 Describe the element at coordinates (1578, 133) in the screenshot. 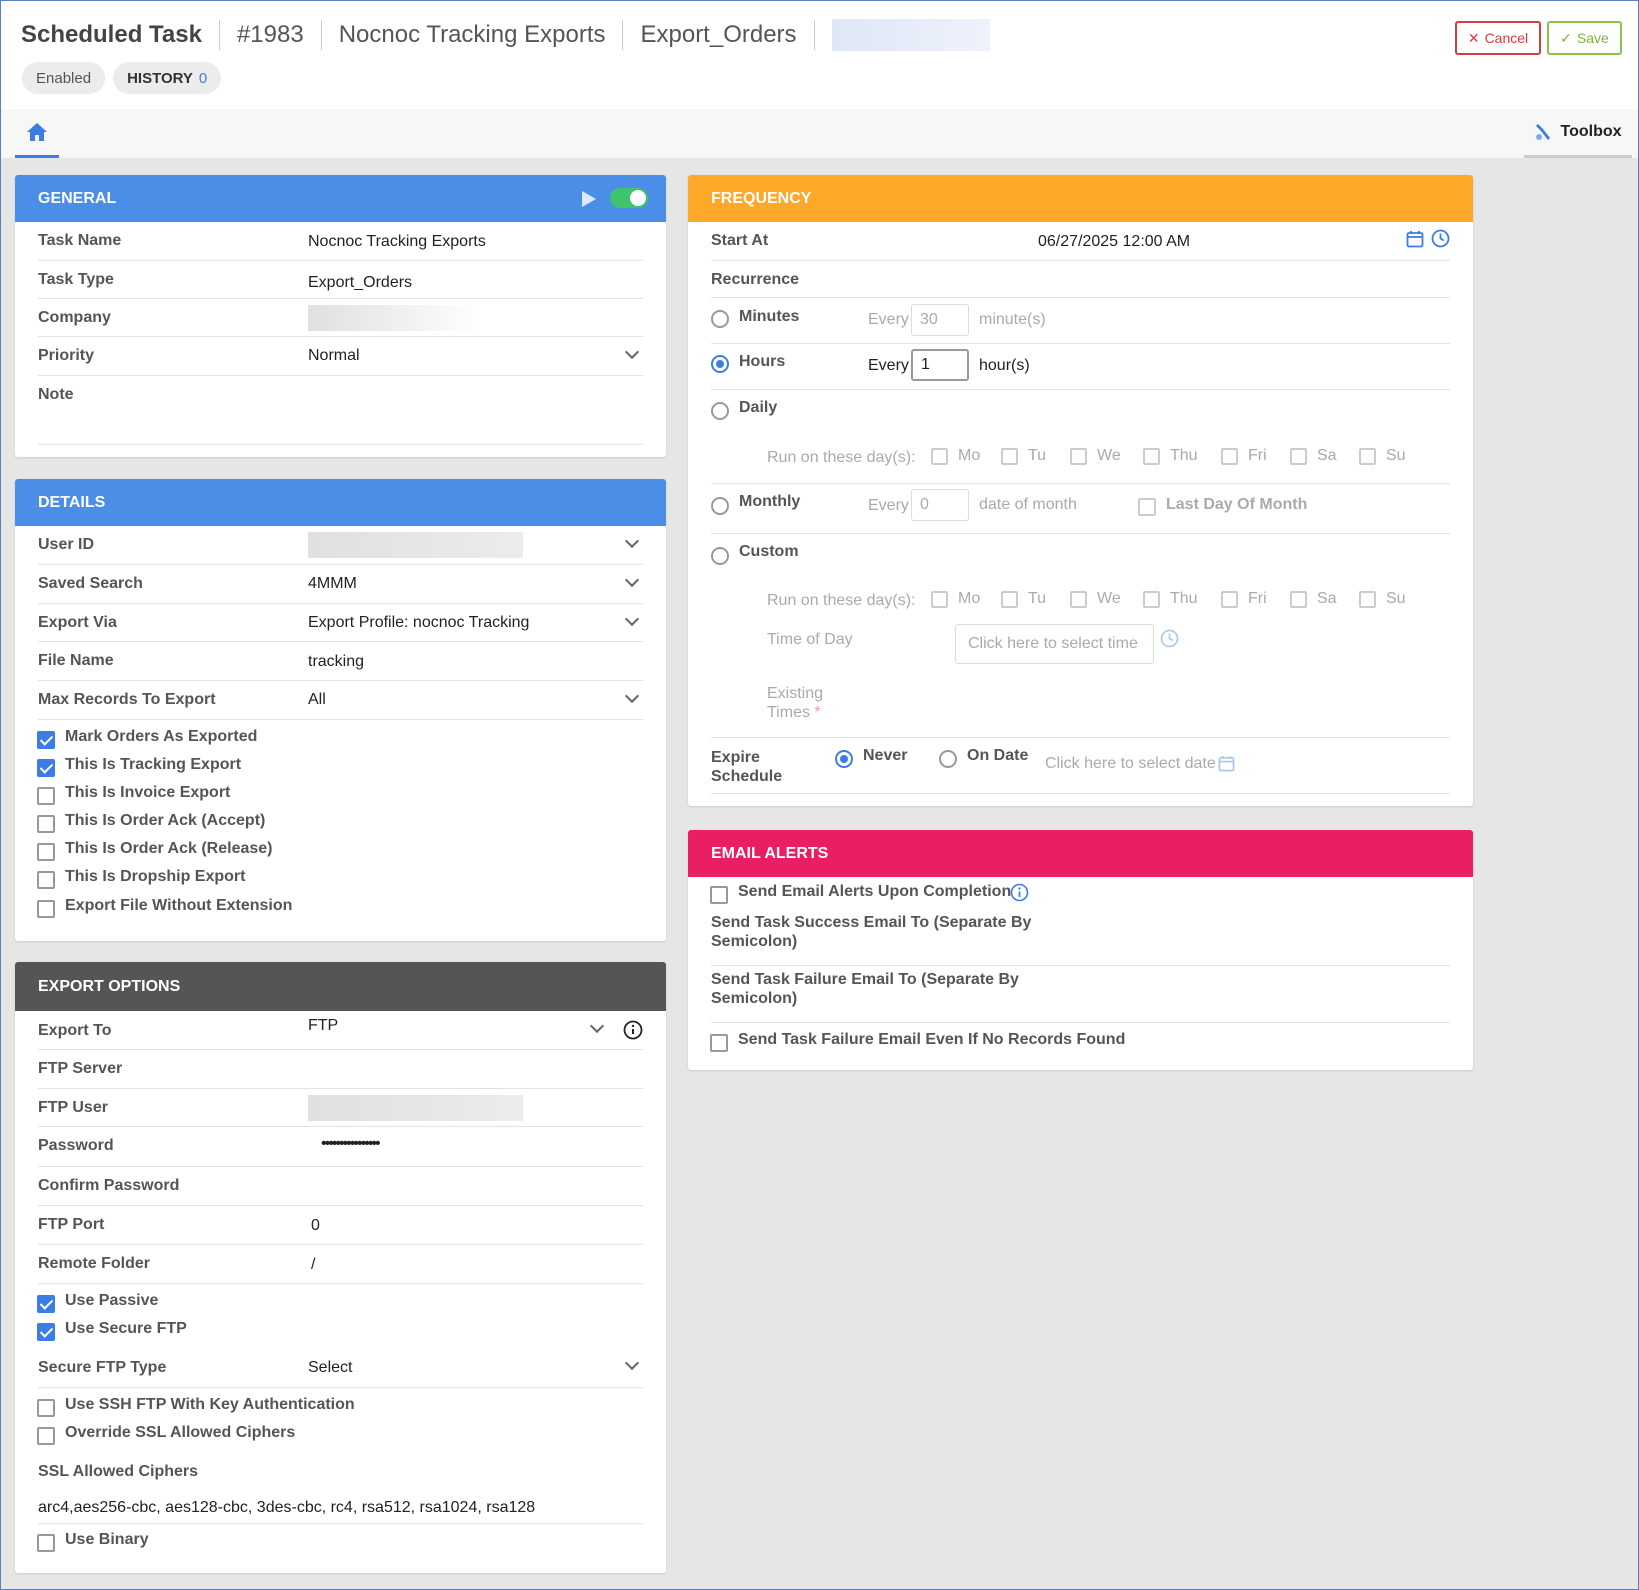

I see `toolbox-tab: Toolbox` at that location.